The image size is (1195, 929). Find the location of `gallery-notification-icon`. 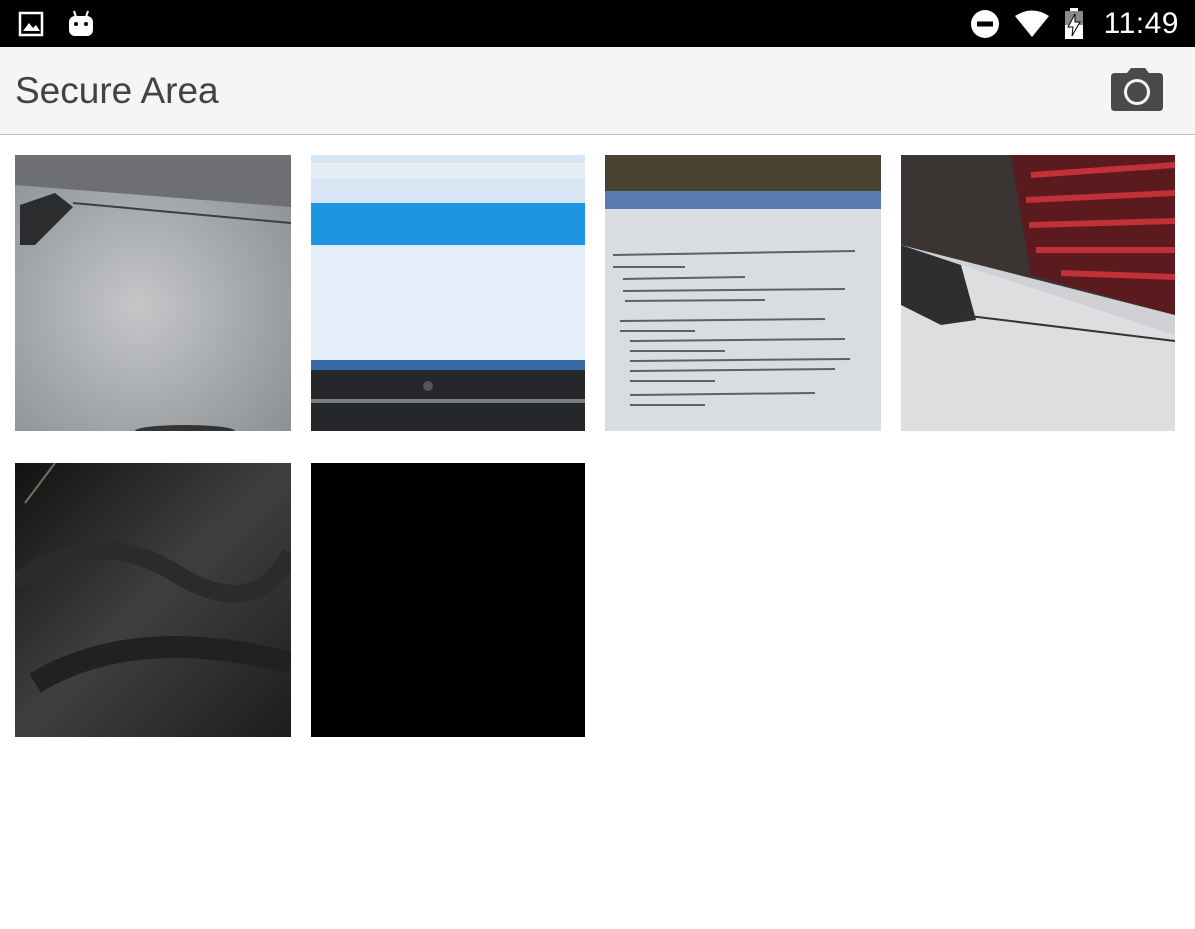

gallery-notification-icon is located at coordinates (31, 23).